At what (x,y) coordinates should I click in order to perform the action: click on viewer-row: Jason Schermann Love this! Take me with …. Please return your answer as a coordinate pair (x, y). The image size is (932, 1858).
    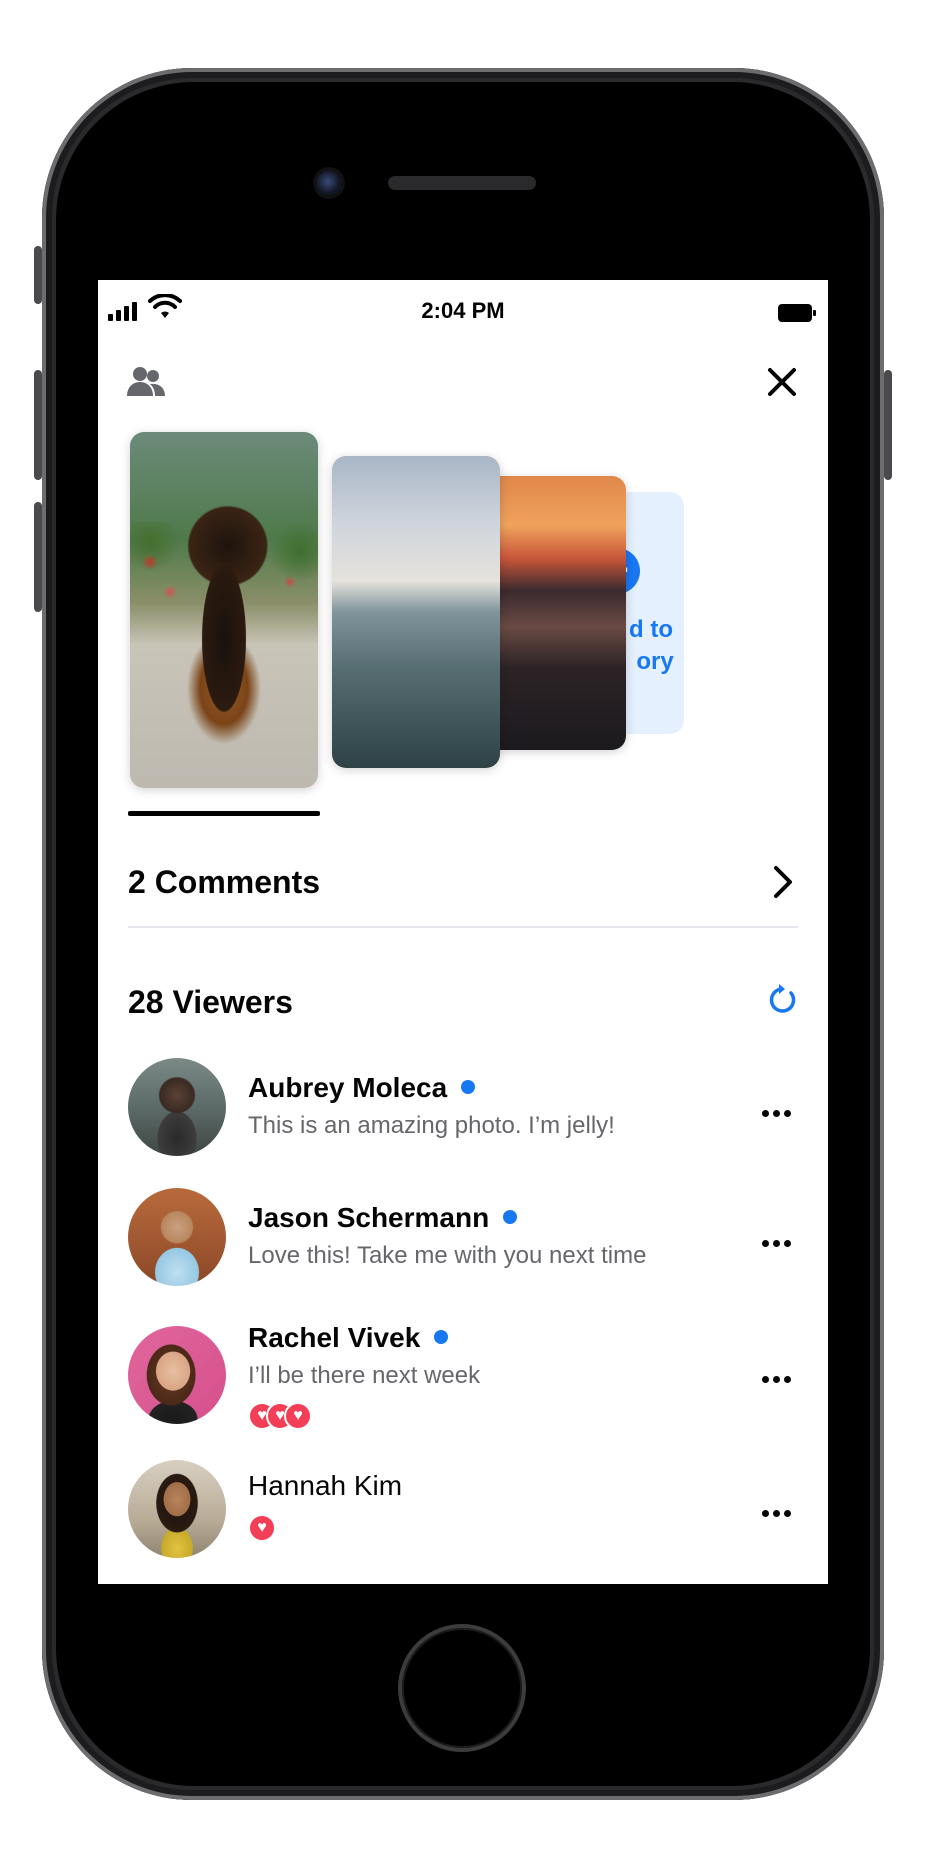
    Looking at the image, I should click on (463, 1240).